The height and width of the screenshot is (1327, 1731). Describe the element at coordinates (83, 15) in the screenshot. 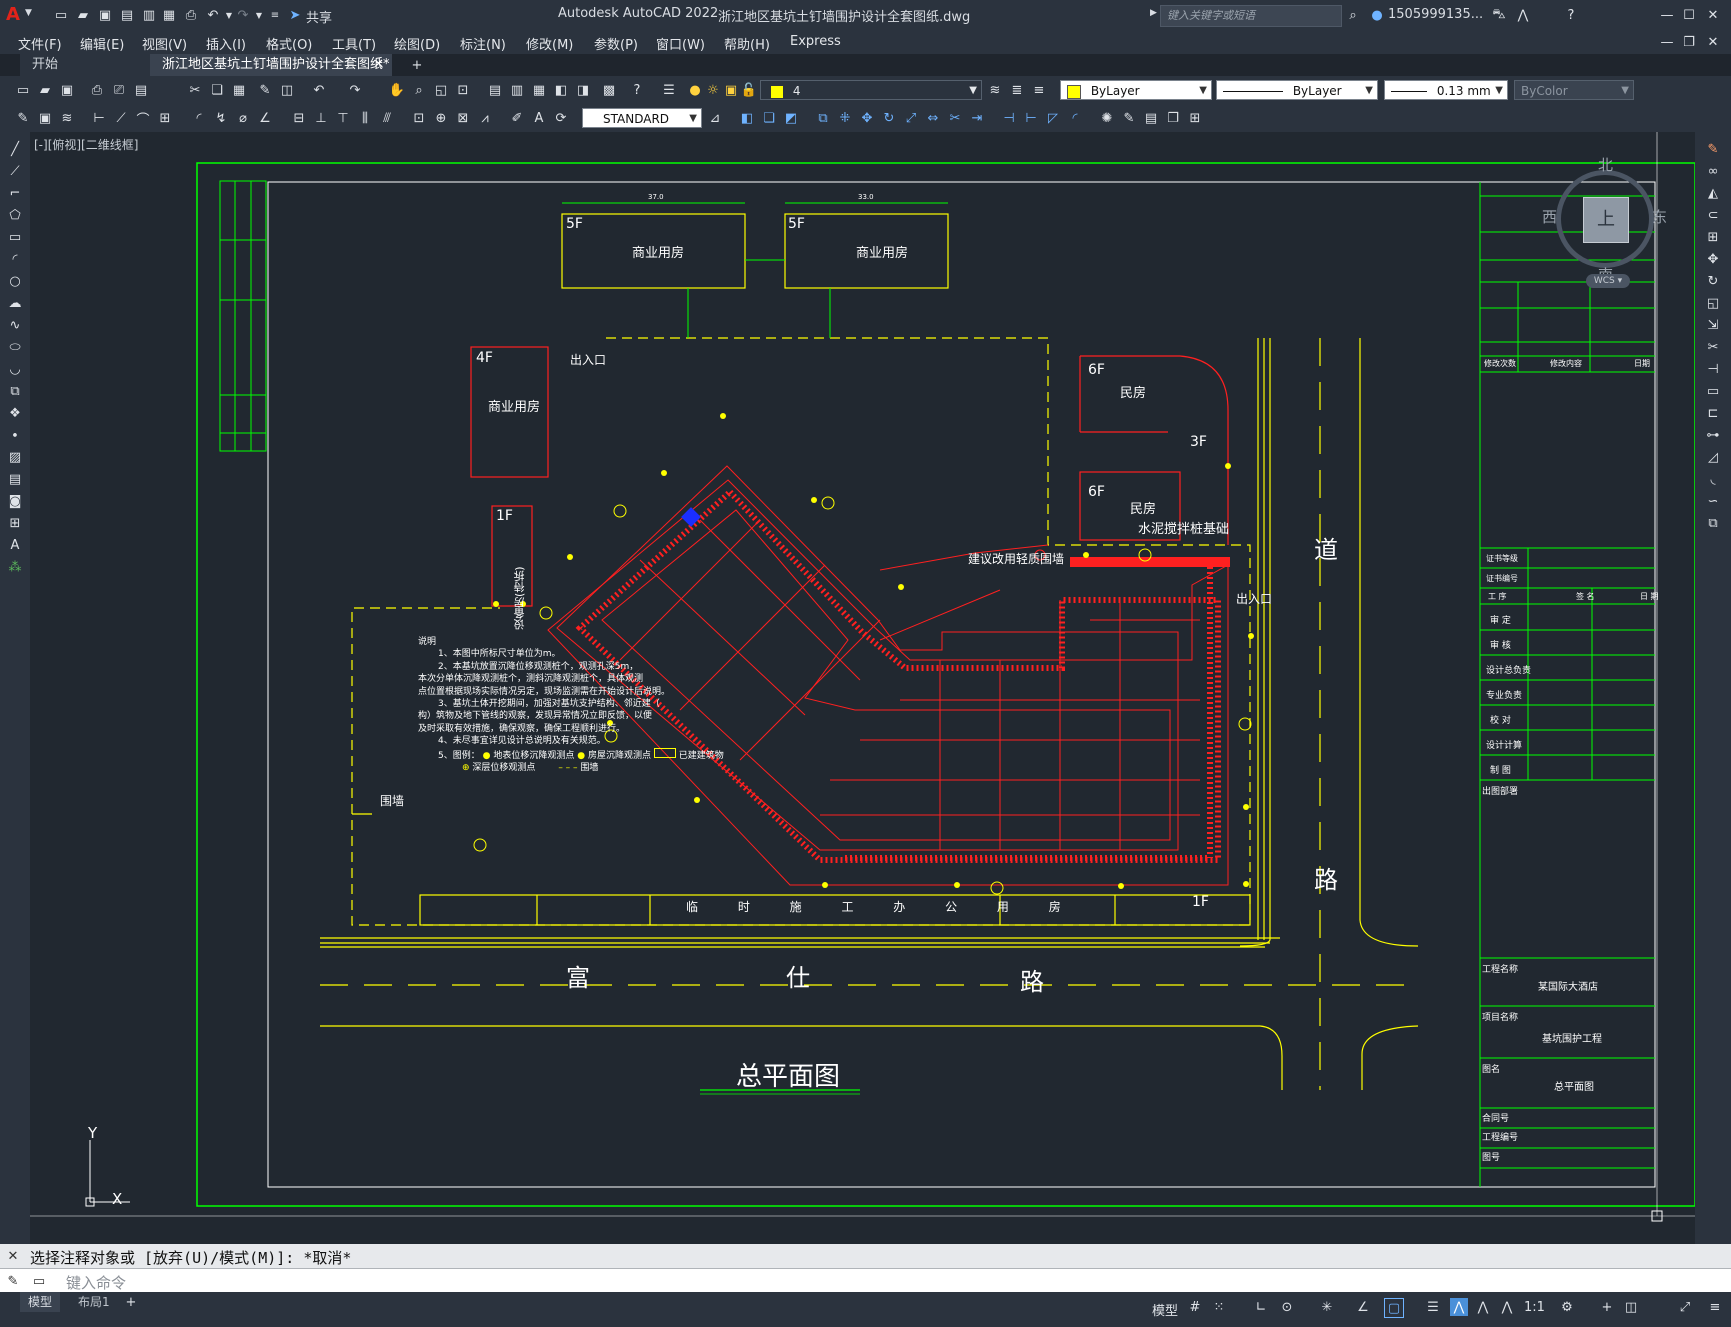

I see `open-file-icon: ▰` at that location.